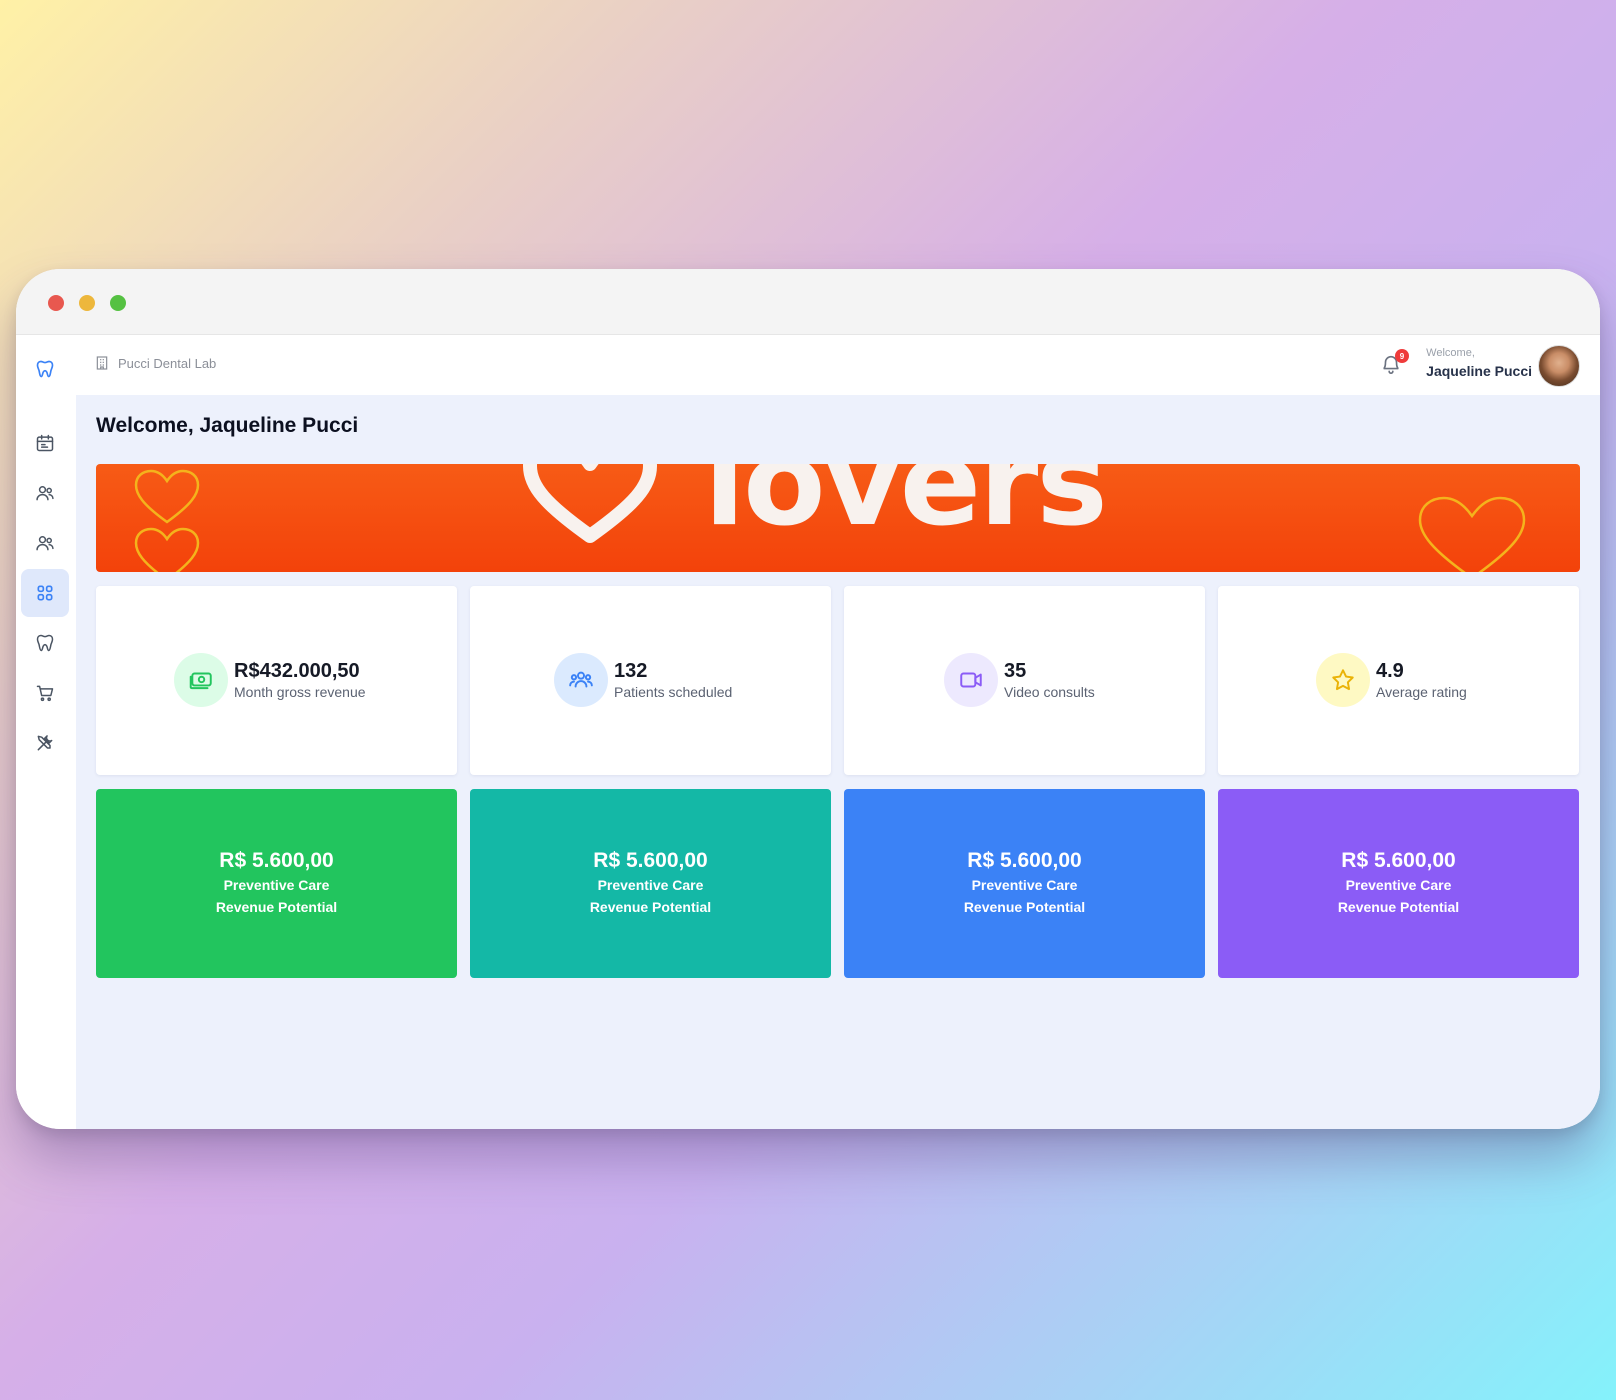 This screenshot has height=1400, width=1616. Describe the element at coordinates (1402, 356) in the screenshot. I see `notification-badge: 9` at that location.